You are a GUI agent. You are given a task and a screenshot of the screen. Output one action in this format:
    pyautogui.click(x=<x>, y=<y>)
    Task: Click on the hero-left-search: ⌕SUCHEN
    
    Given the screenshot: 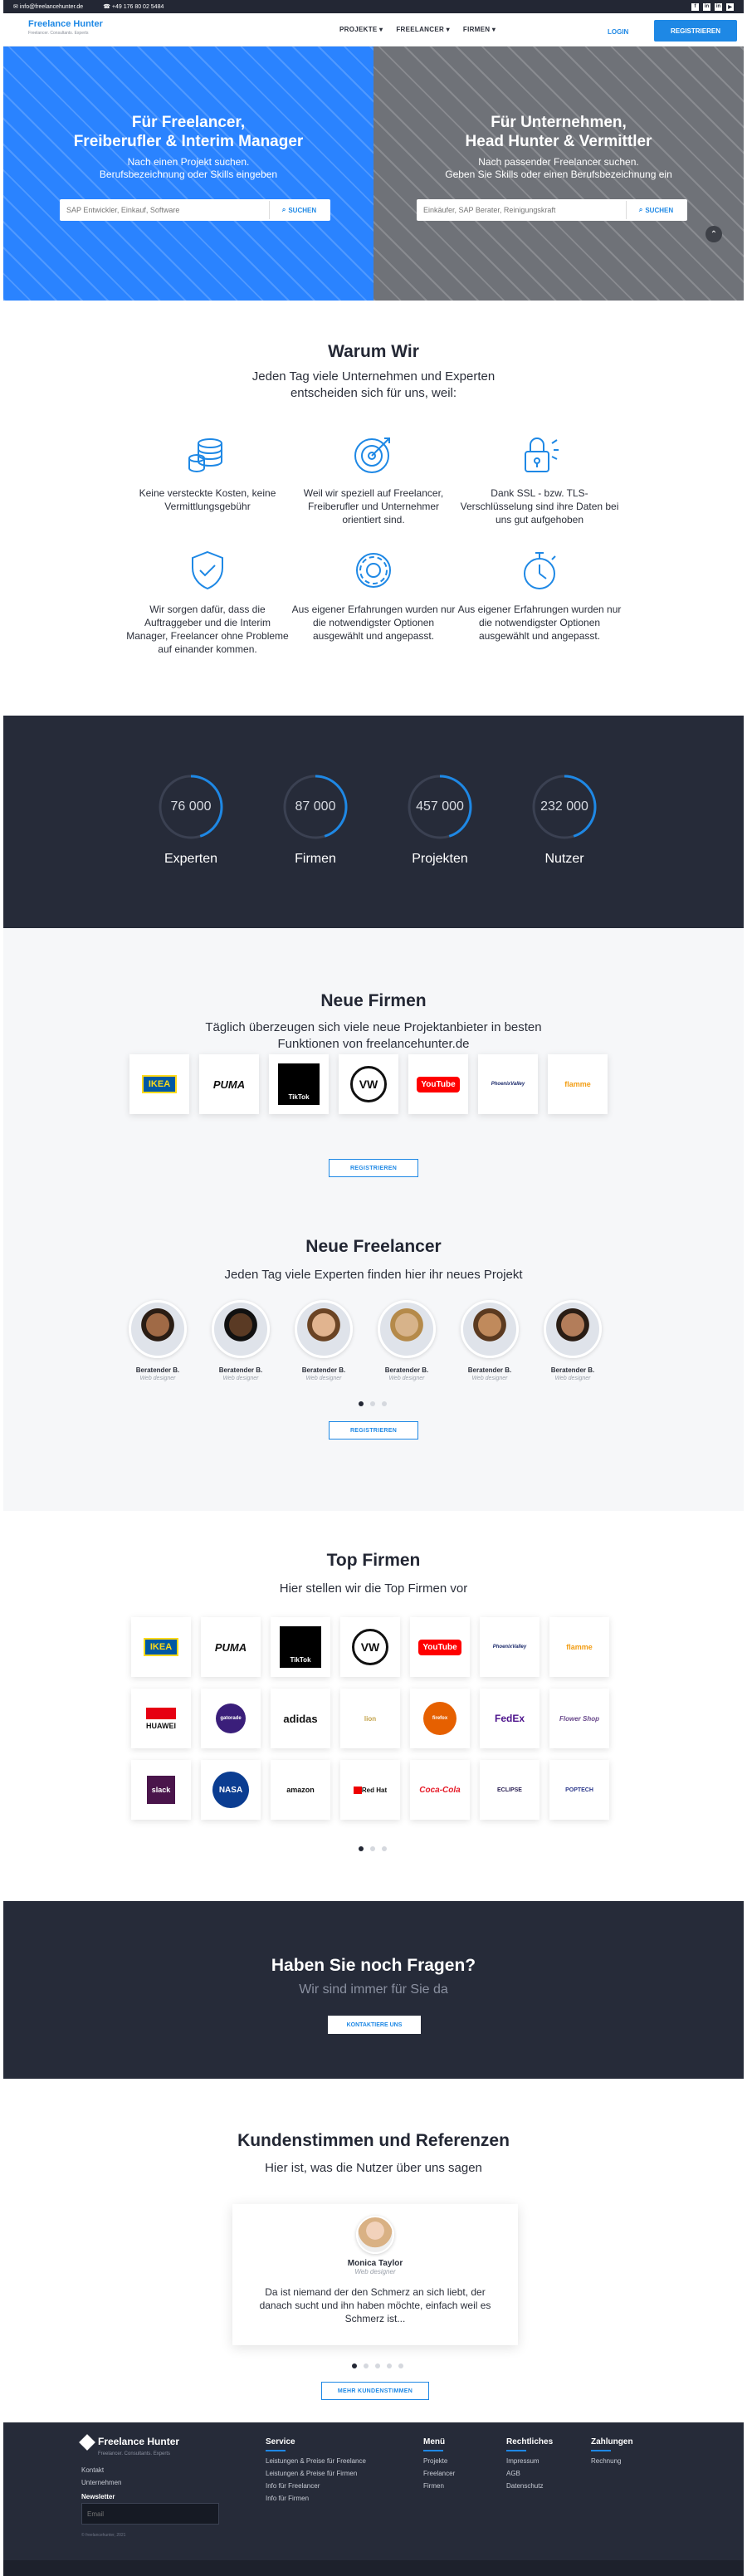 What is the action you would take?
    pyautogui.click(x=195, y=210)
    